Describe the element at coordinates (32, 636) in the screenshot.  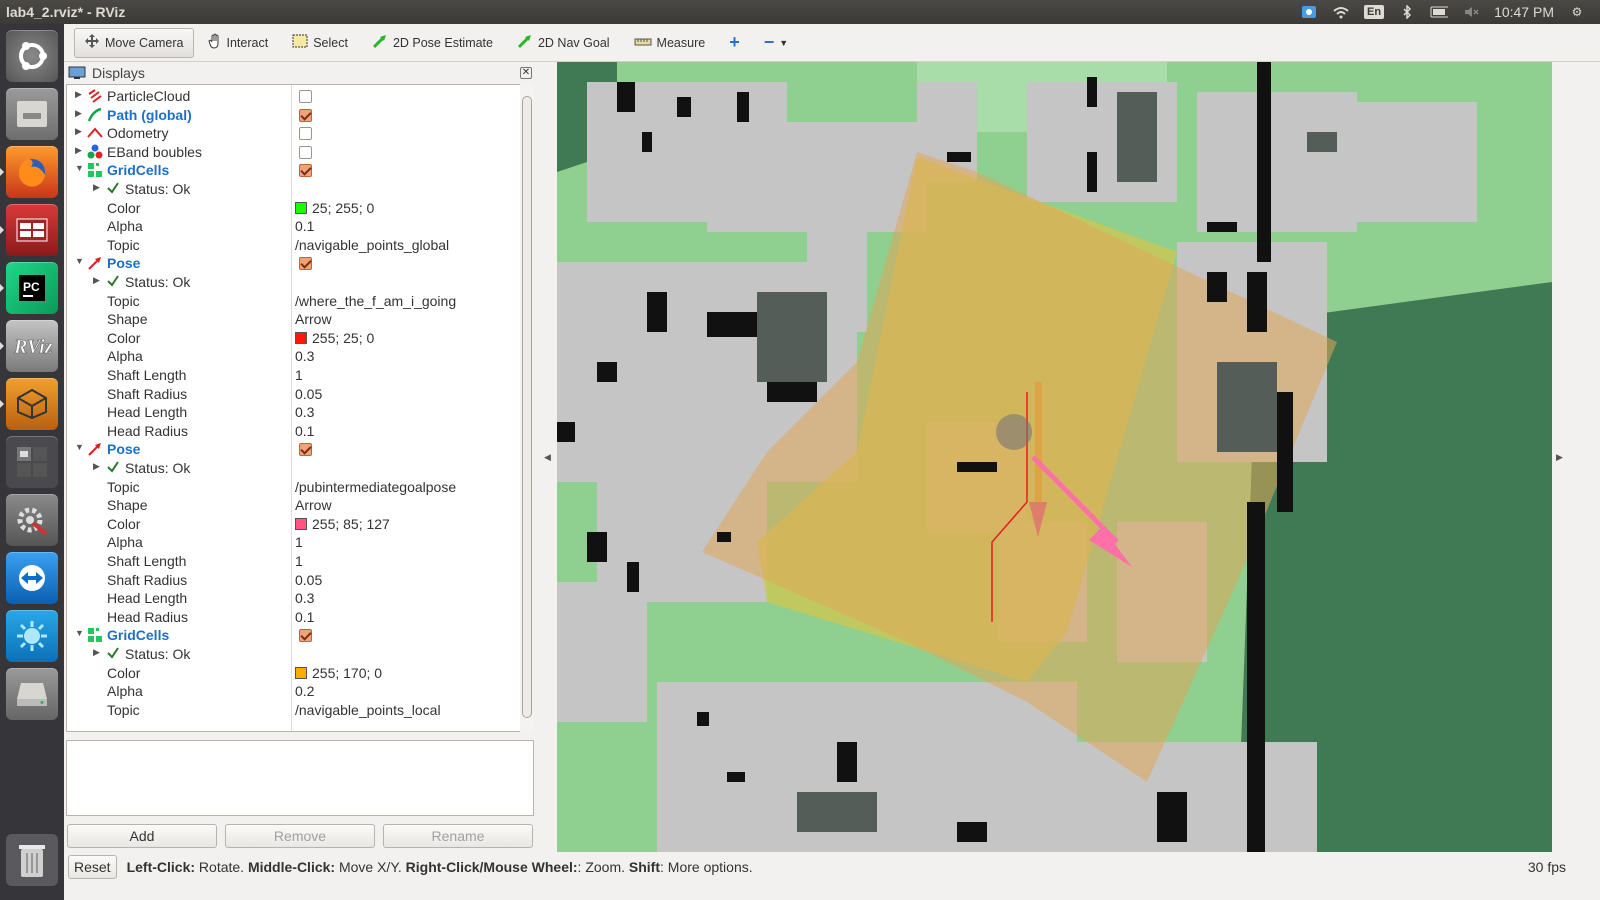
I see `blue-splash-app-icon` at that location.